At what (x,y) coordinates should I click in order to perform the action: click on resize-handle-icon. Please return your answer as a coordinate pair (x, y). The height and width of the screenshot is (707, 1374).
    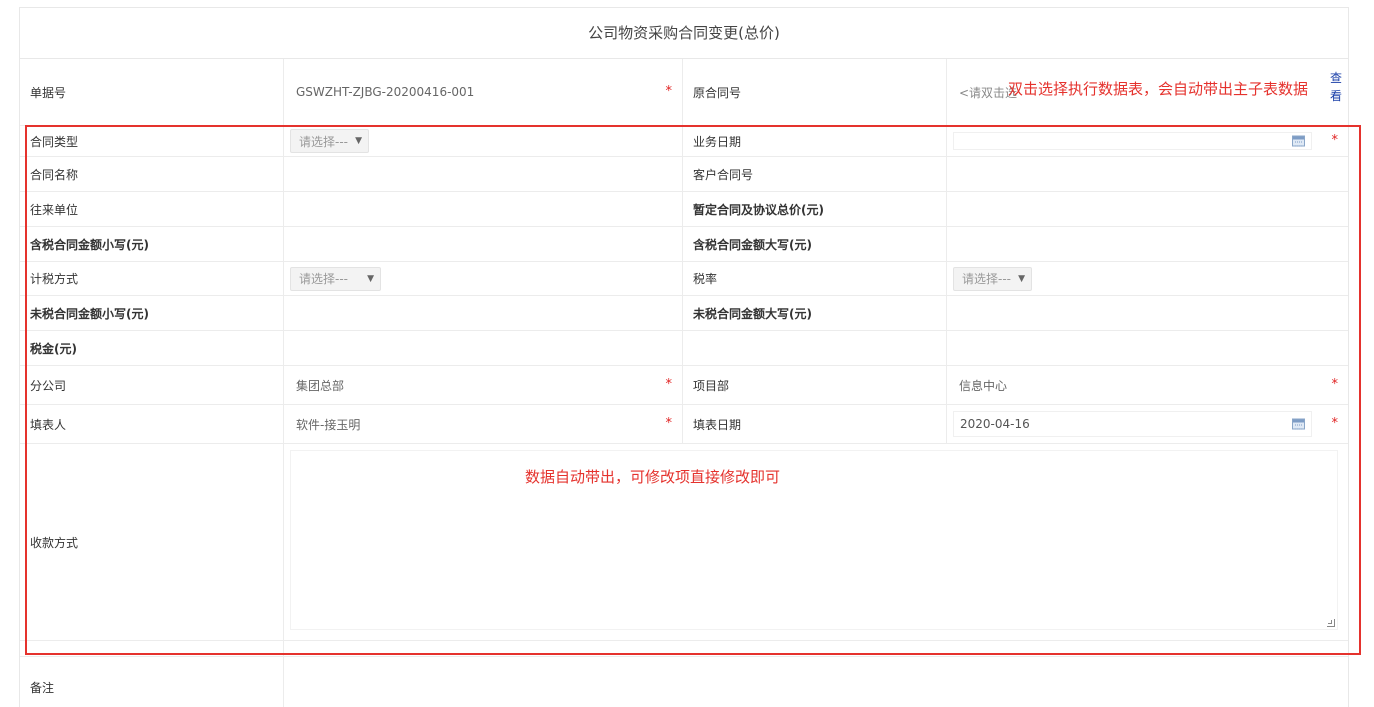
    Looking at the image, I should click on (1331, 623).